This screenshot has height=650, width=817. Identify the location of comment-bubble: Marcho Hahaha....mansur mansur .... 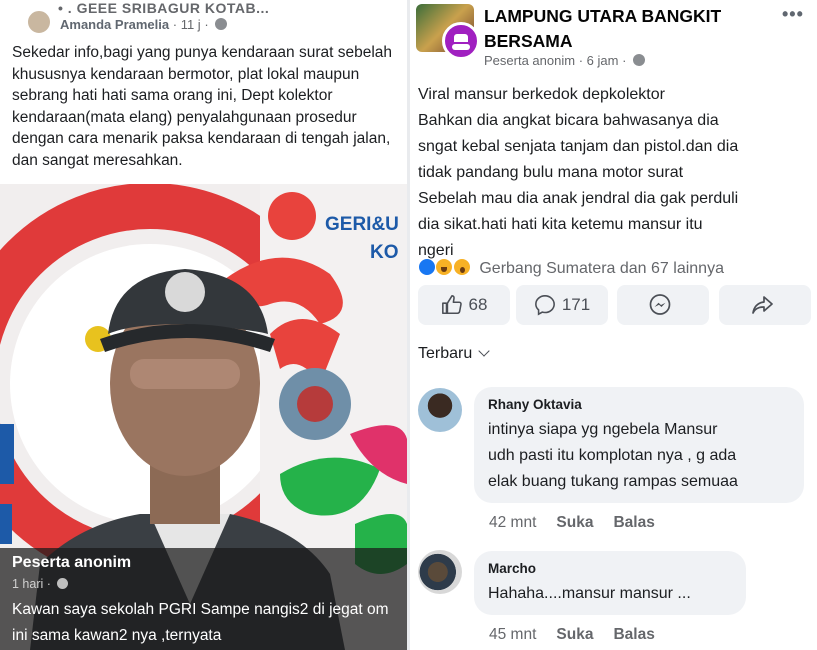
(610, 583).